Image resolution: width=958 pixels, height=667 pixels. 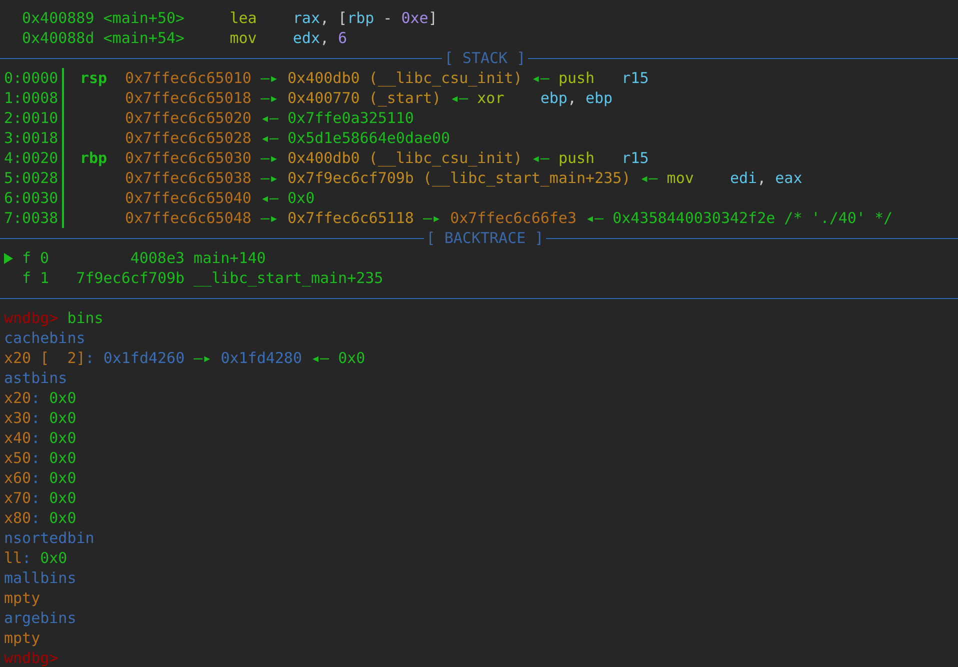 What do you see at coordinates (36, 278) in the screenshot?
I see `frame-number-text: f 1` at bounding box center [36, 278].